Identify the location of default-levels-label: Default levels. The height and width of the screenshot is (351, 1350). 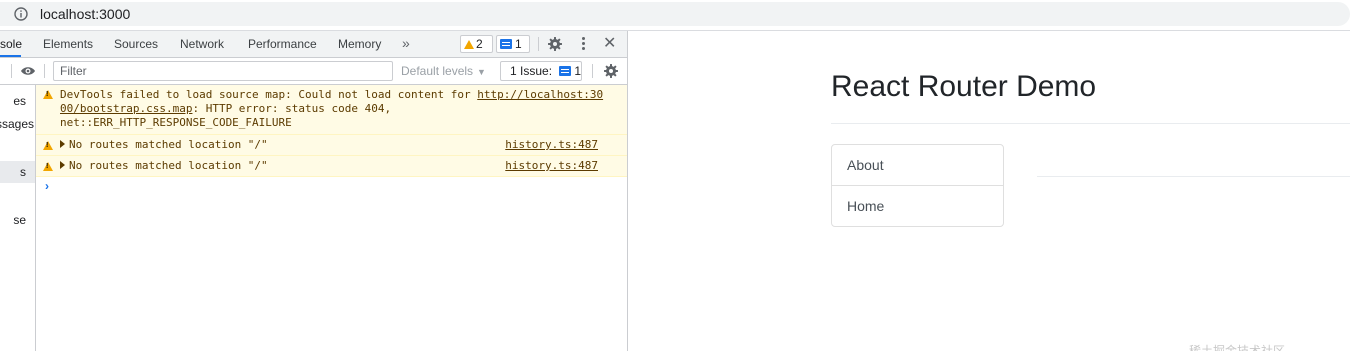
(437, 71).